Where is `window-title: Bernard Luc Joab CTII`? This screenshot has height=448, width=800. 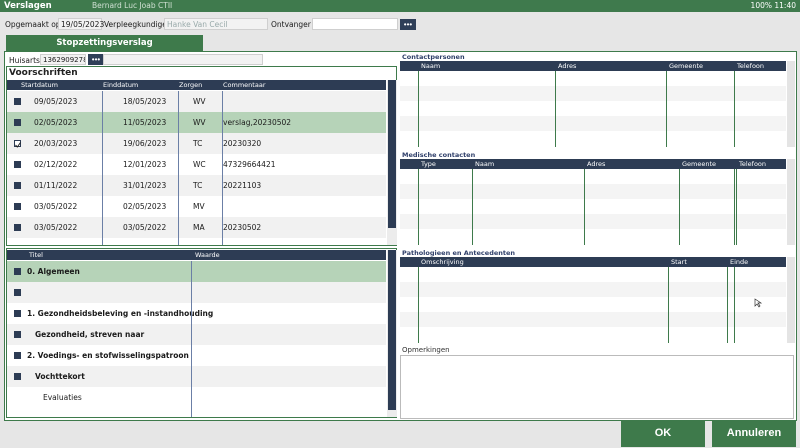 window-title: Bernard Luc Joab CTII is located at coordinates (132, 5).